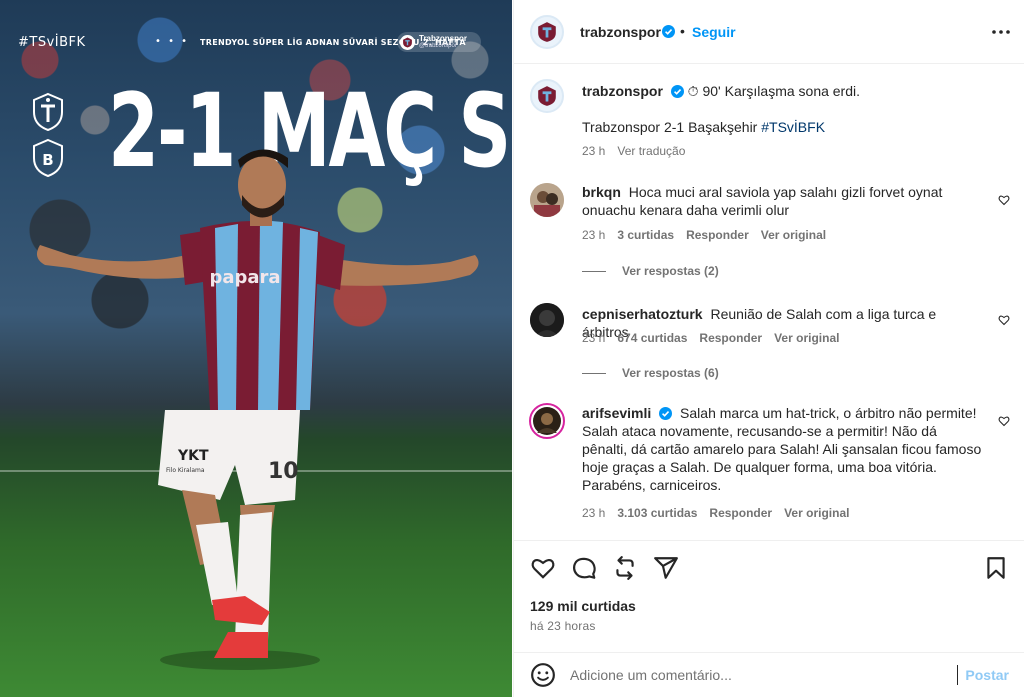 The width and height of the screenshot is (1024, 697). What do you see at coordinates (625, 568) in the screenshot?
I see `repost-icon` at bounding box center [625, 568].